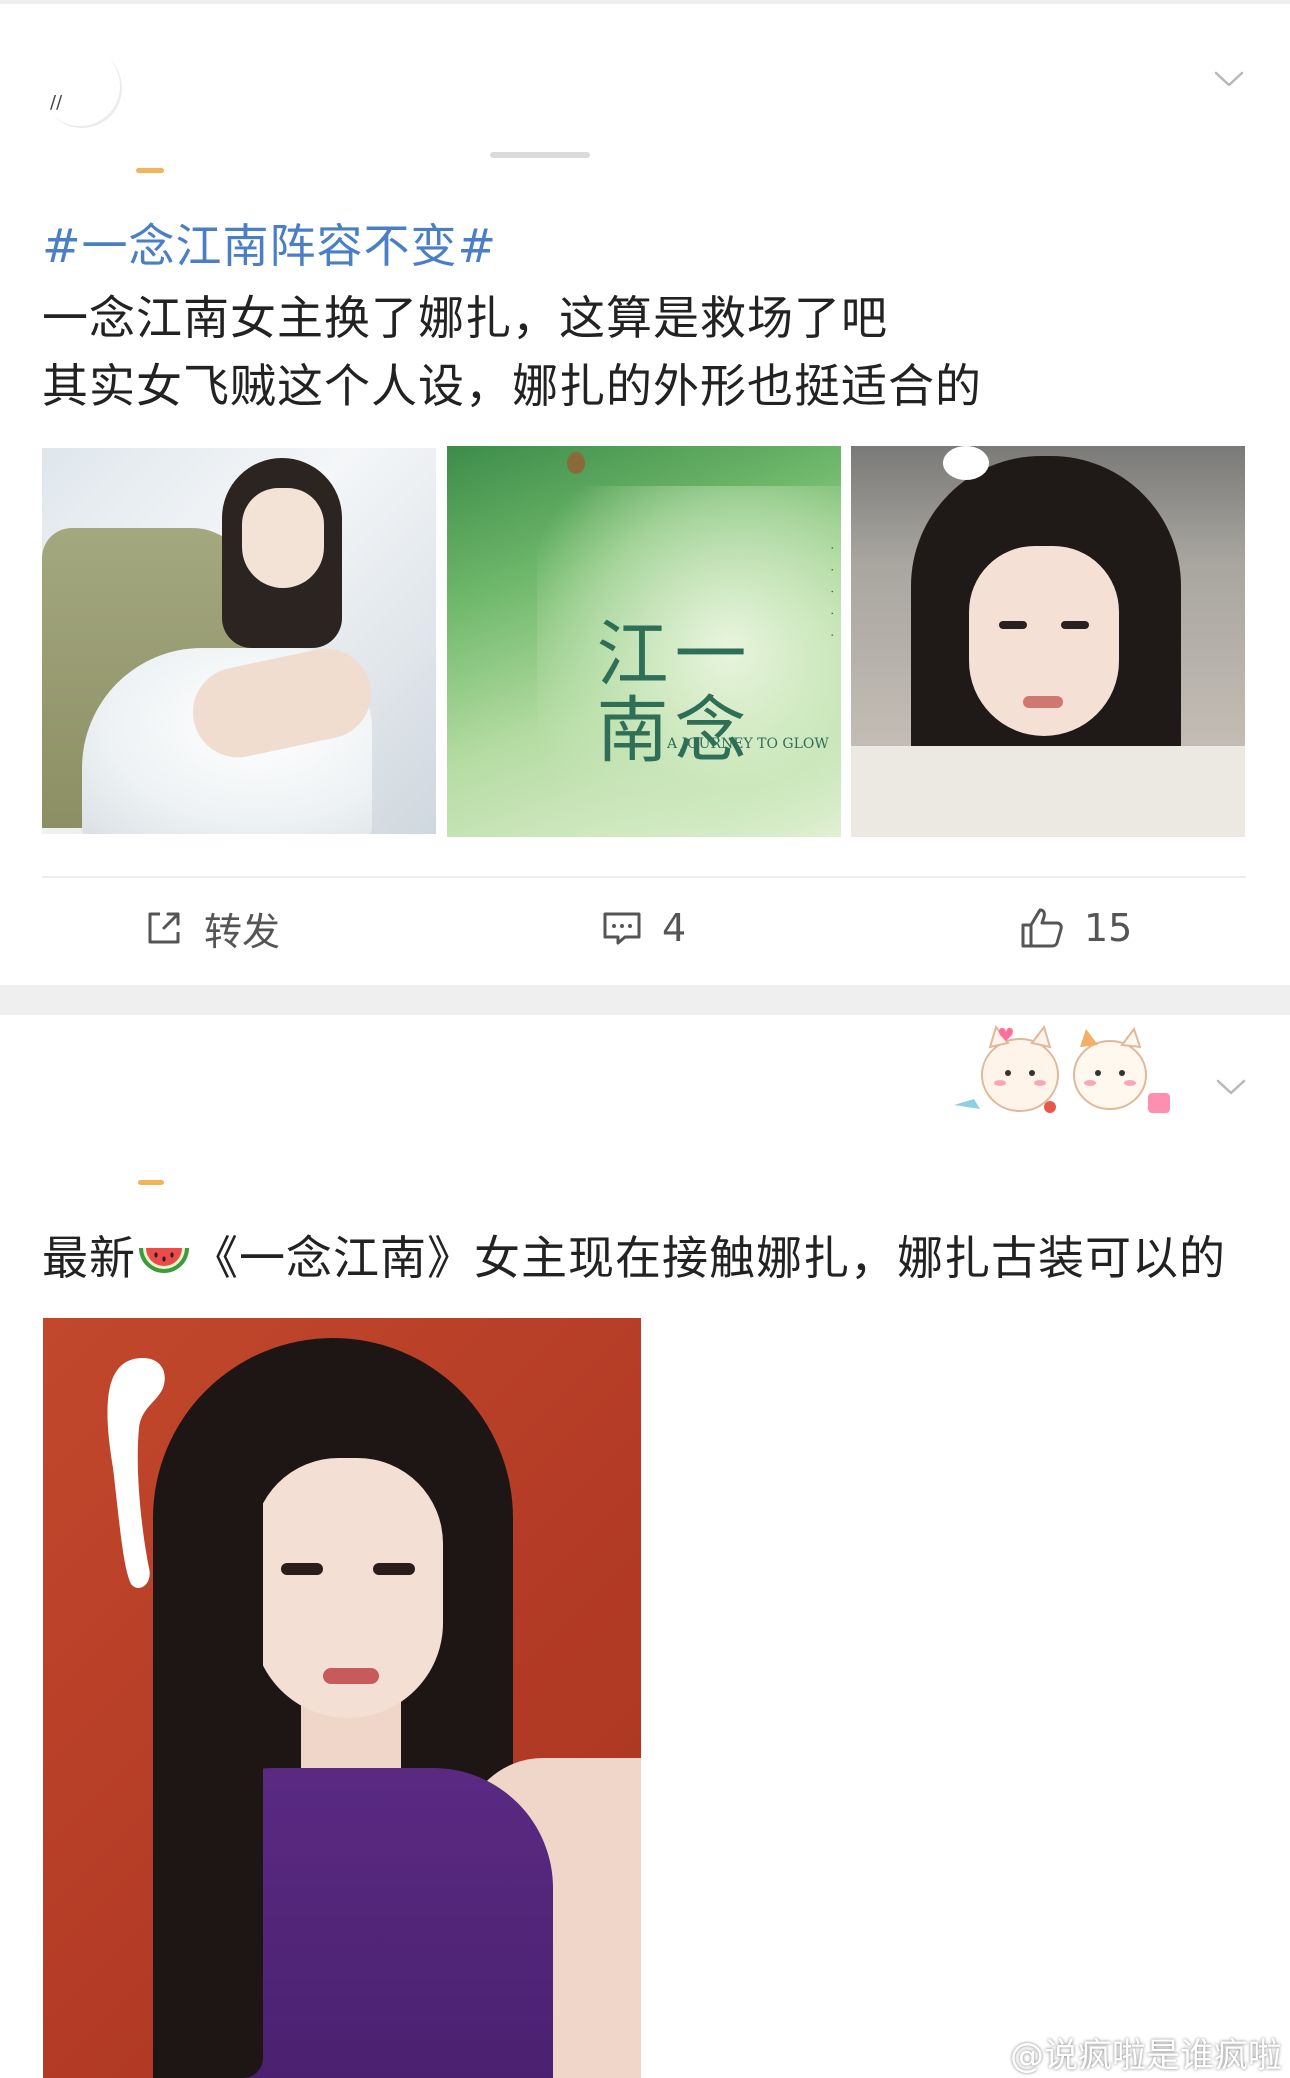  Describe the element at coordinates (644, 877) in the screenshot. I see `action-divider` at that location.